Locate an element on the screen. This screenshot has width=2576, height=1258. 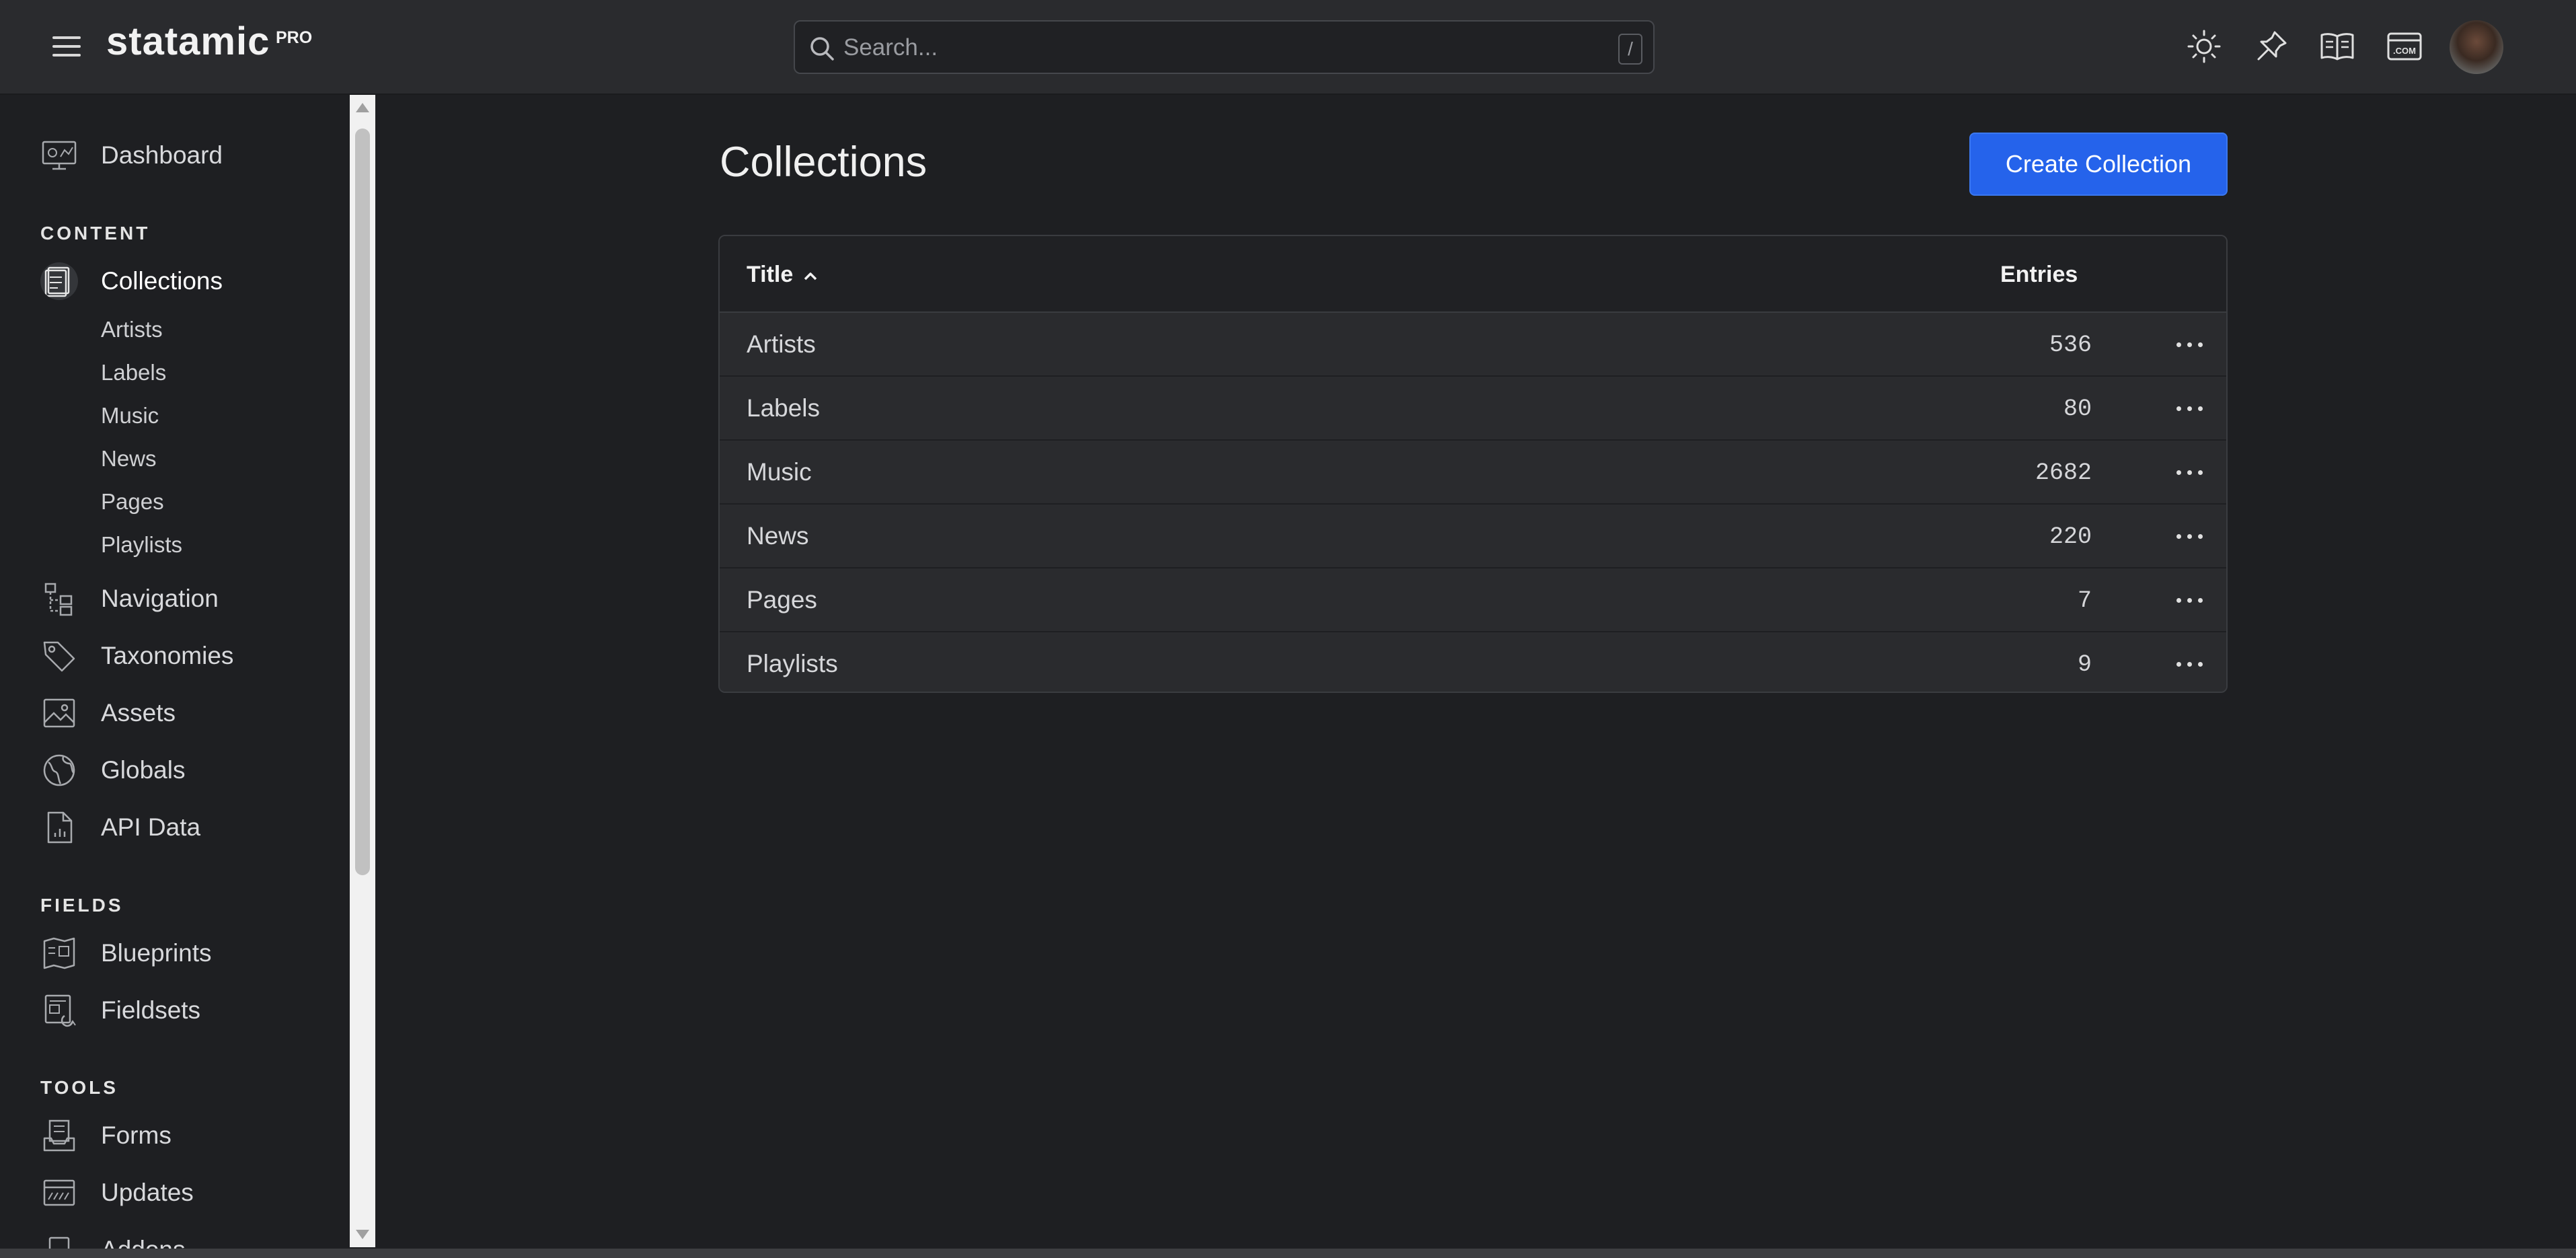
row-entries-count: 220 is located at coordinates (2070, 536).